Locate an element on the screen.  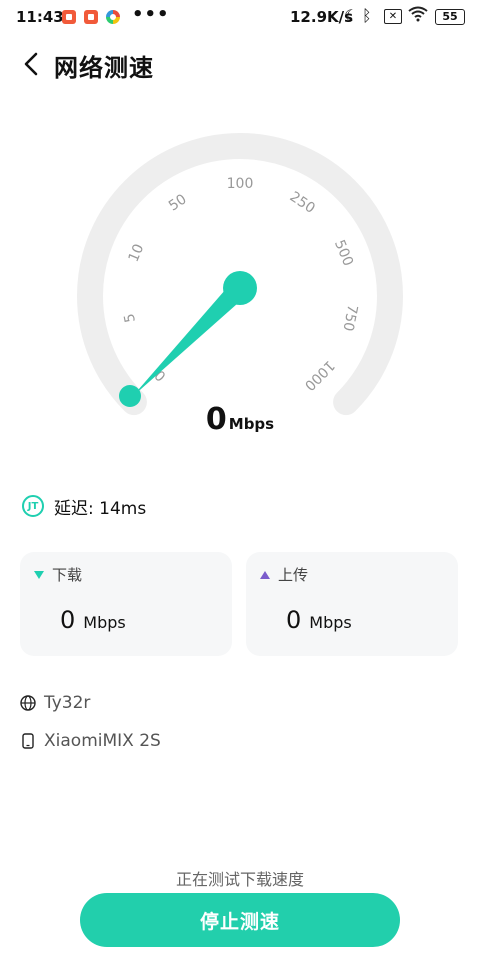
battery-indicator: 55 is located at coordinates (450, 17).